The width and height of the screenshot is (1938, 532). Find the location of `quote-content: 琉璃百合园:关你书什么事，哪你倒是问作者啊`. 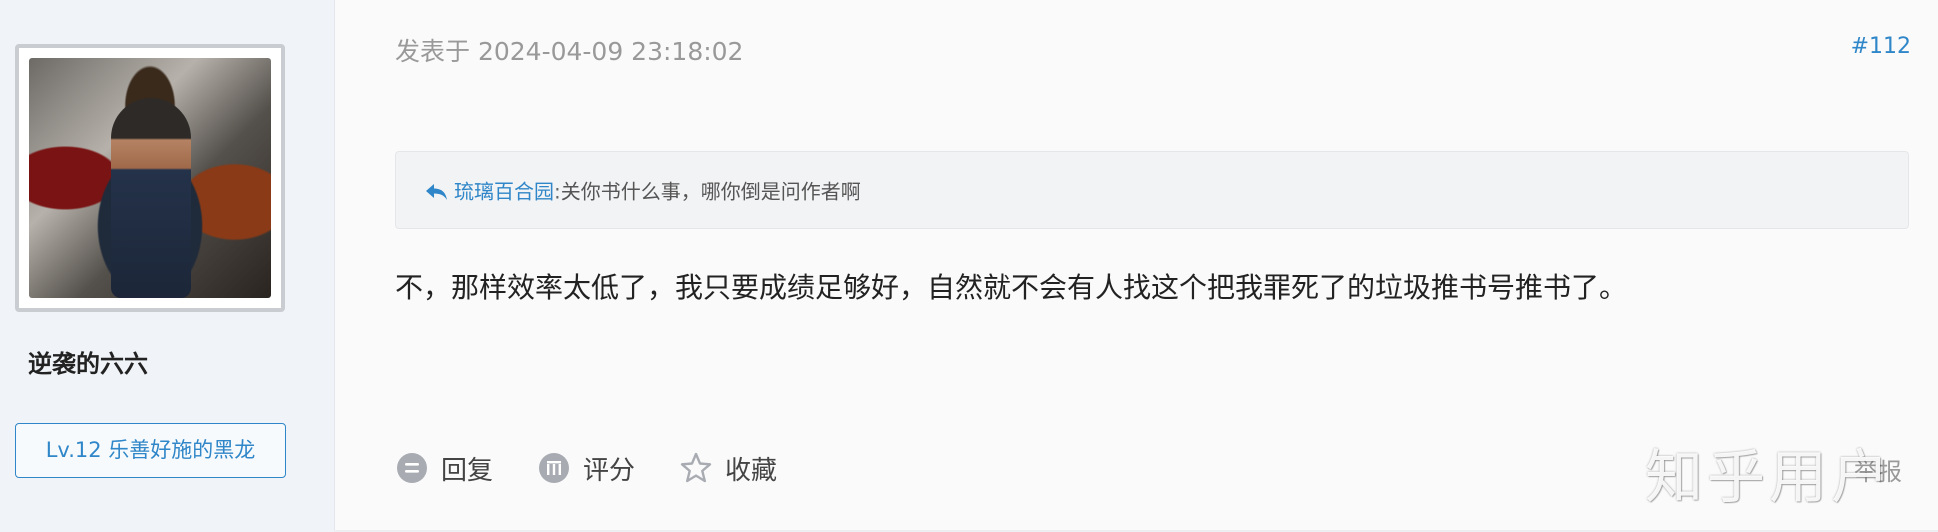

quote-content: 琉璃百合园:关你书什么事，哪你倒是问作者啊 is located at coordinates (642, 191).